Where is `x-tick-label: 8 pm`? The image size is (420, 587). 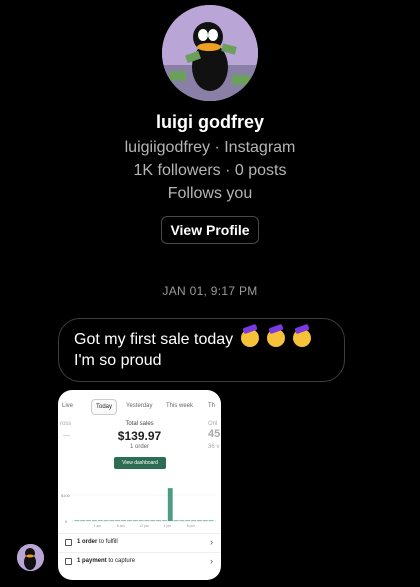 x-tick-label: 8 pm is located at coordinates (191, 526).